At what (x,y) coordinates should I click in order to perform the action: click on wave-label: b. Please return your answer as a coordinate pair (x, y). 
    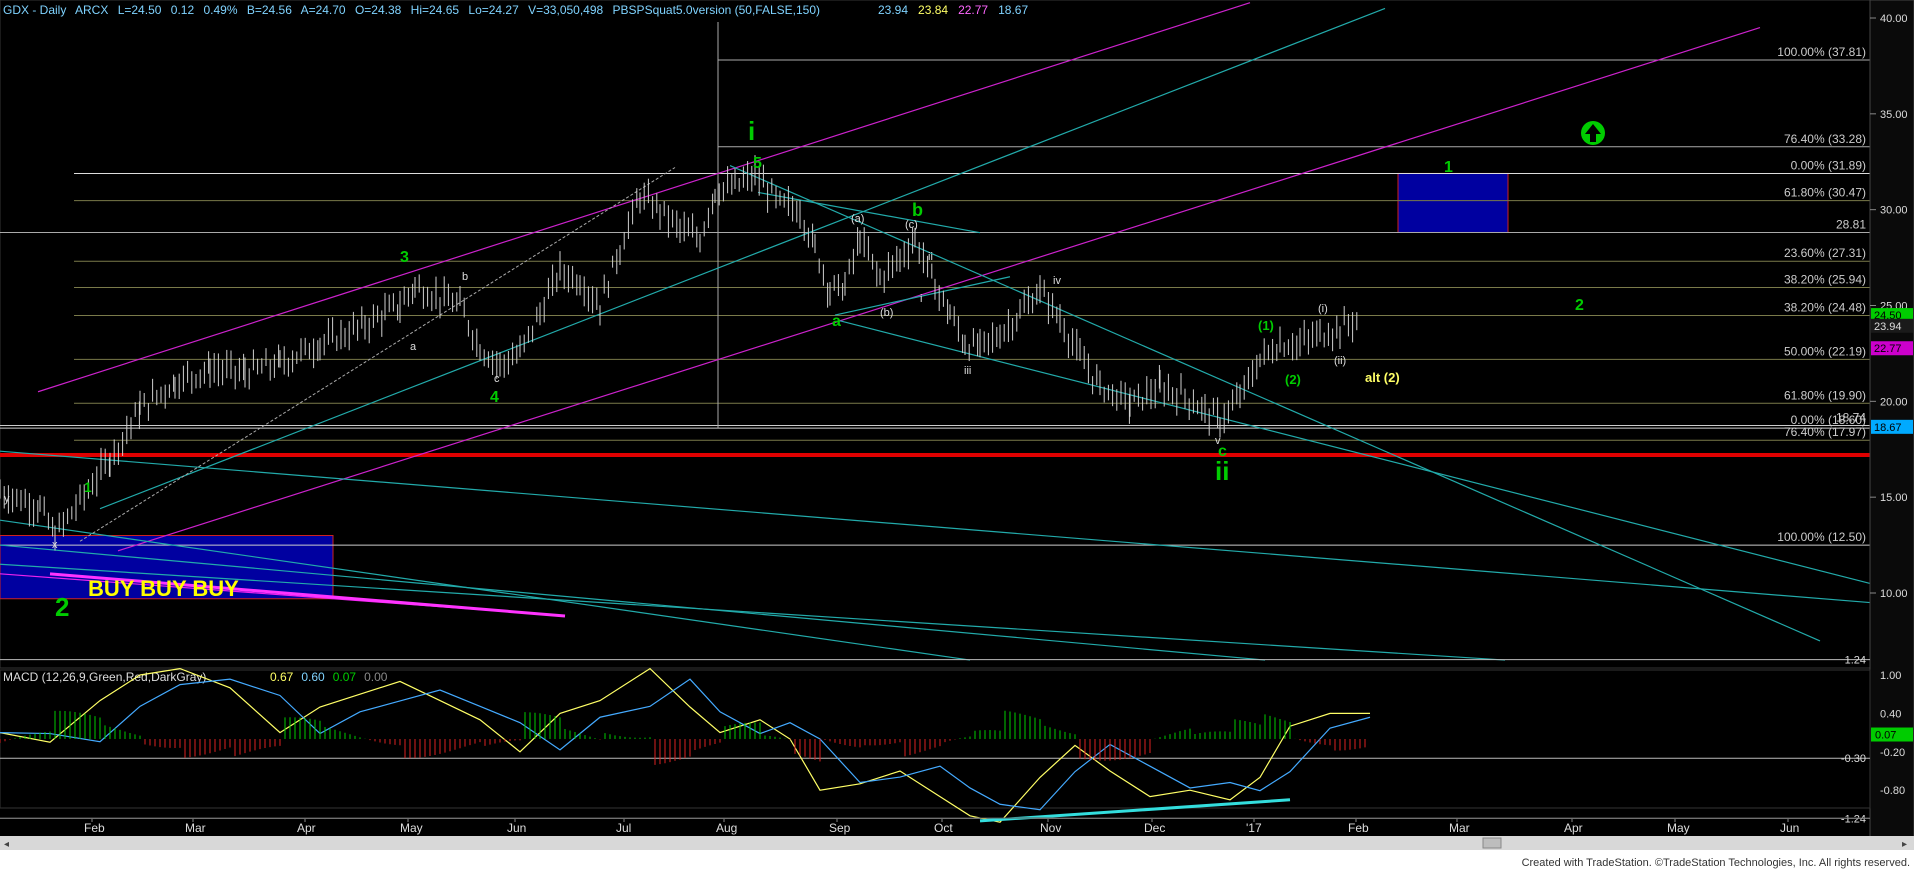
    Looking at the image, I should click on (917, 210).